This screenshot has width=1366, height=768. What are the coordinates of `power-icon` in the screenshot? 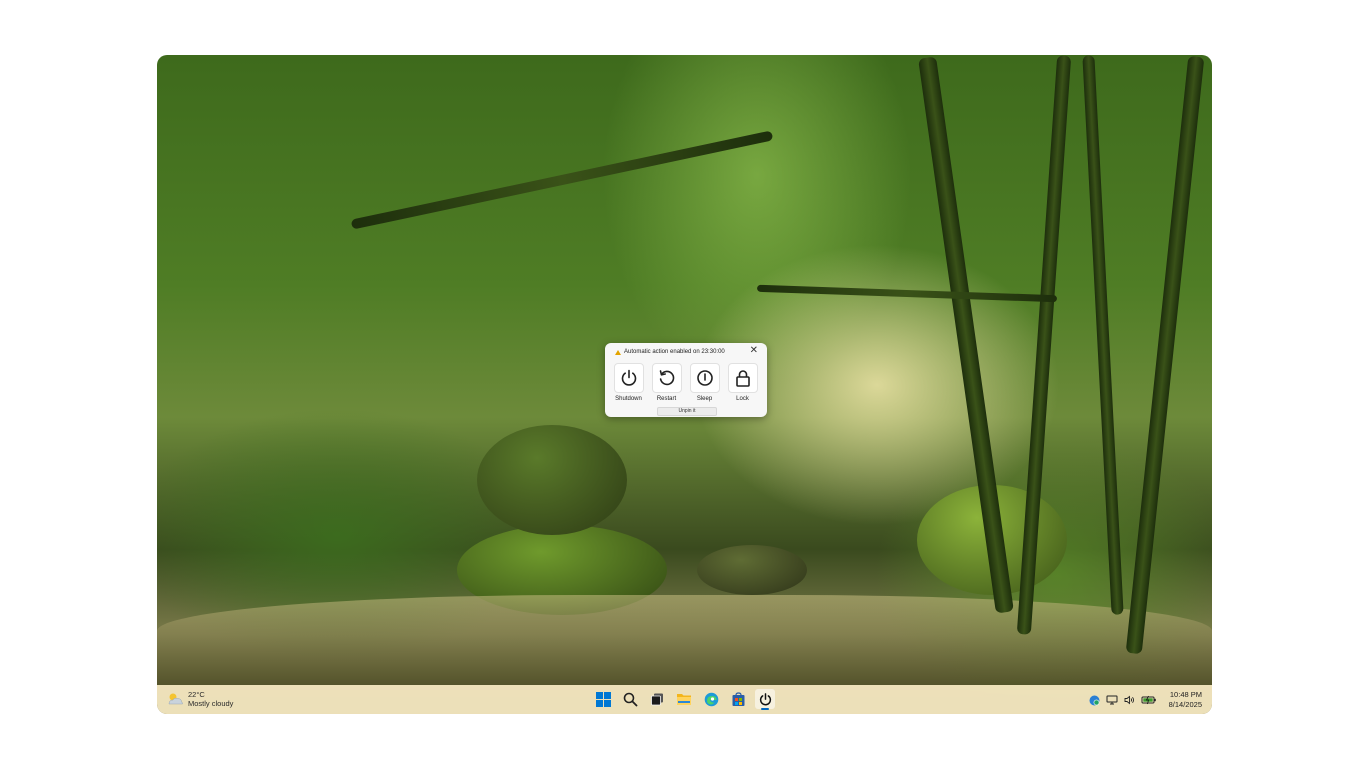 It's located at (628, 377).